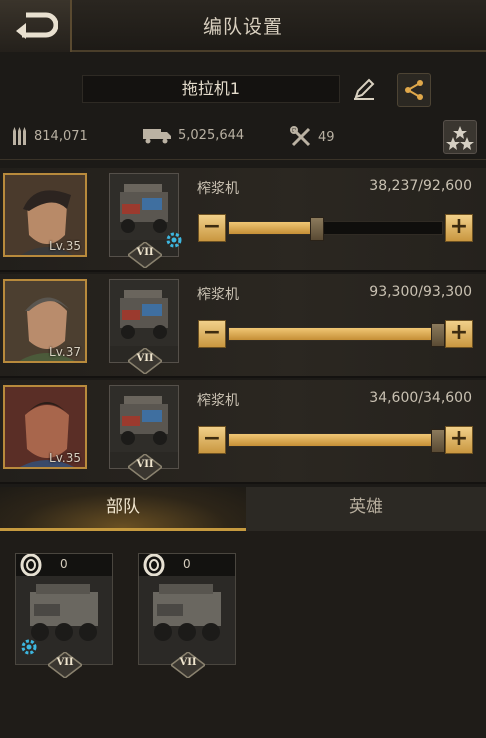 This screenshot has width=486, height=738. Describe the element at coordinates (326, 137) in the screenshot. I see `repair-value: 49` at that location.